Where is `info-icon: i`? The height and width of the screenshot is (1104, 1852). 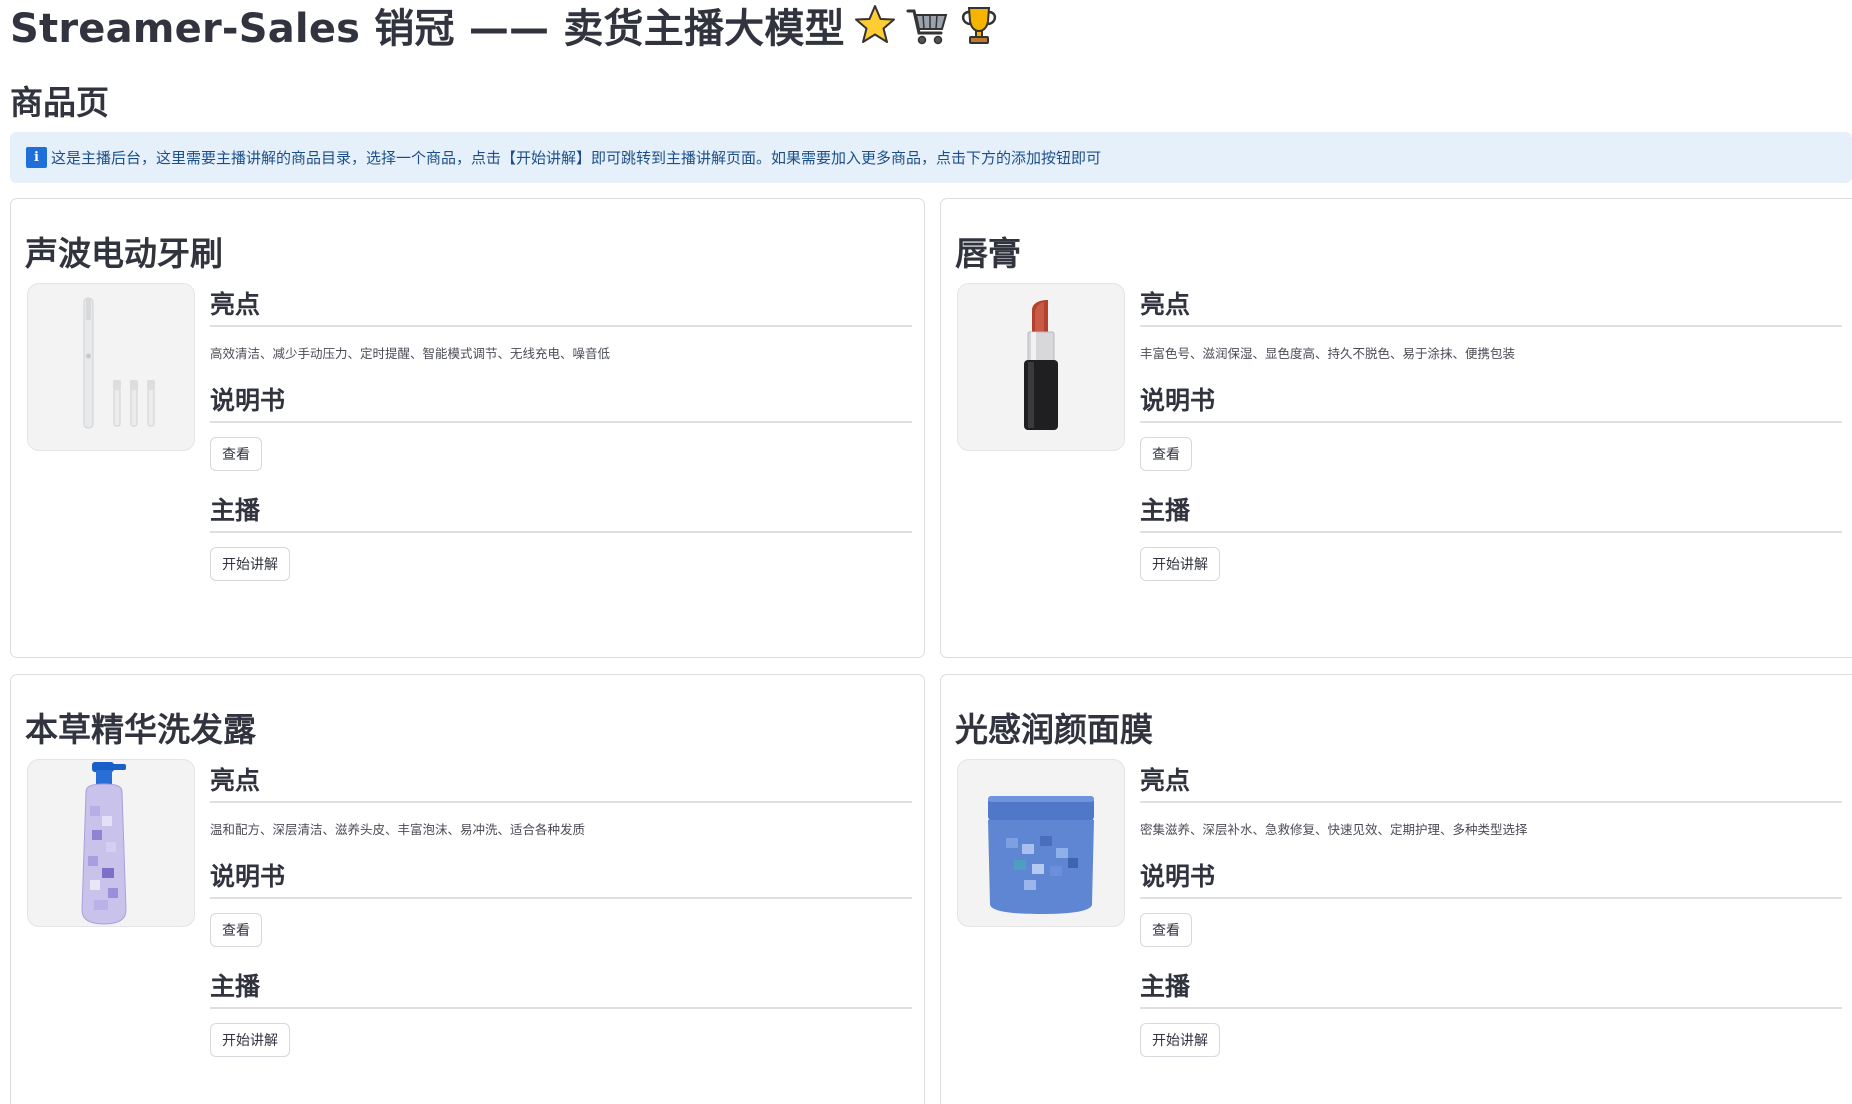 info-icon: i is located at coordinates (36, 157).